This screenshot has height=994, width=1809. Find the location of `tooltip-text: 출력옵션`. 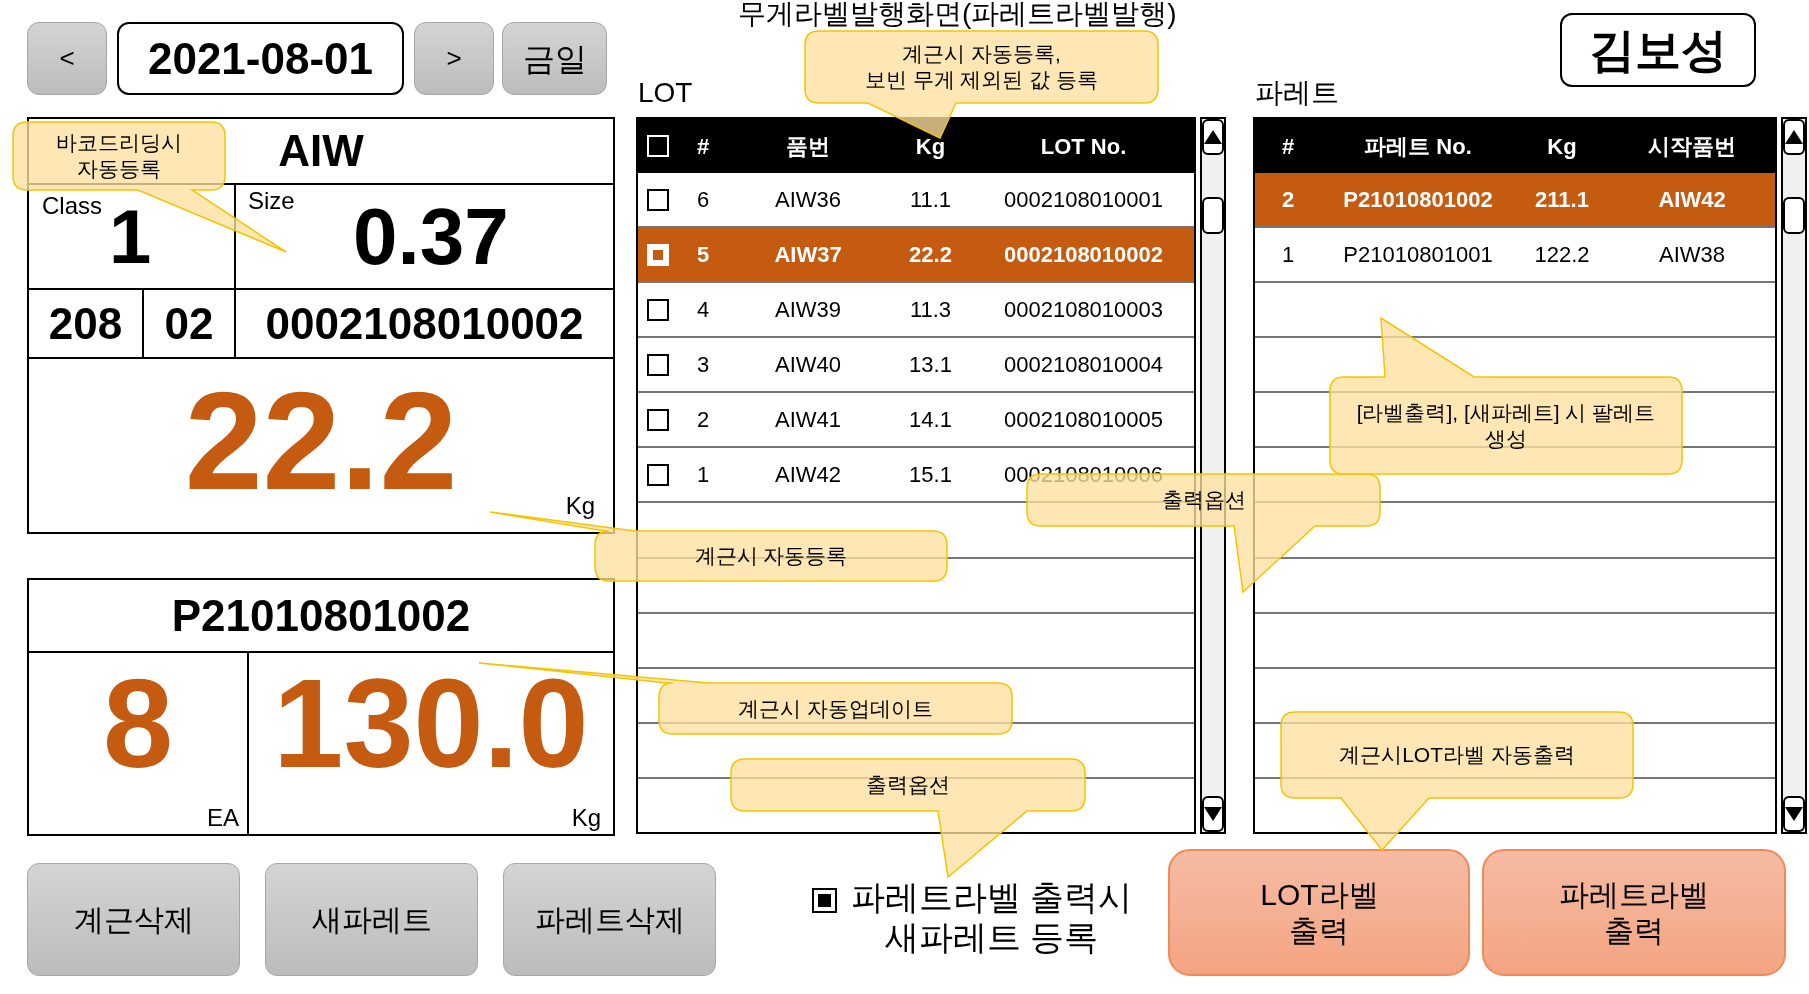

tooltip-text: 출력옵션 is located at coordinates (908, 785).